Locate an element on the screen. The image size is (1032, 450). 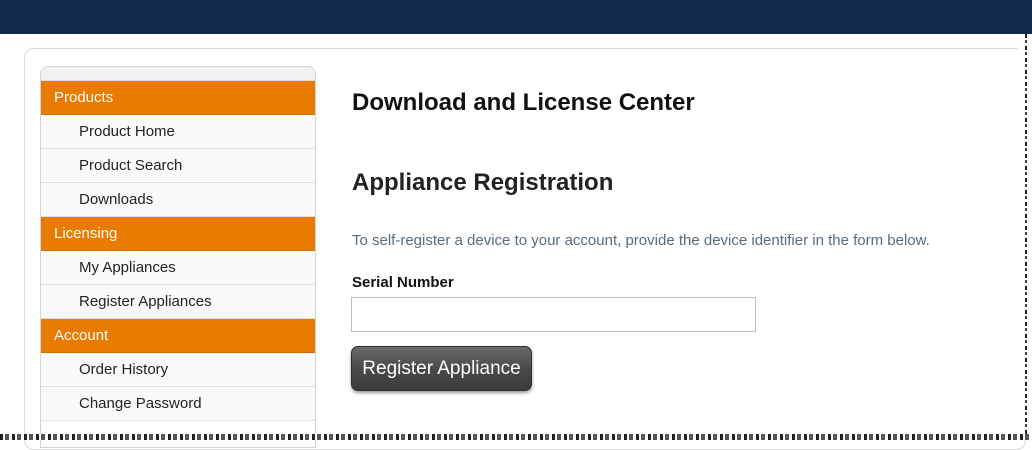
sidebar-item-downloads: Downloads is located at coordinates (178, 200).